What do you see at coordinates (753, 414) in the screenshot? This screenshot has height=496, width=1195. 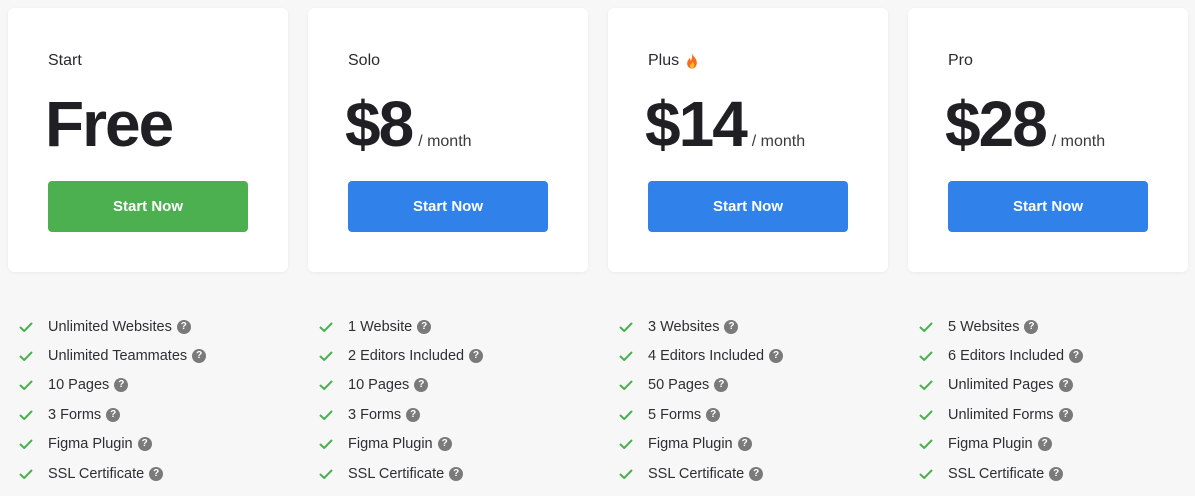 I see `feature-item: 5 Forms?` at bounding box center [753, 414].